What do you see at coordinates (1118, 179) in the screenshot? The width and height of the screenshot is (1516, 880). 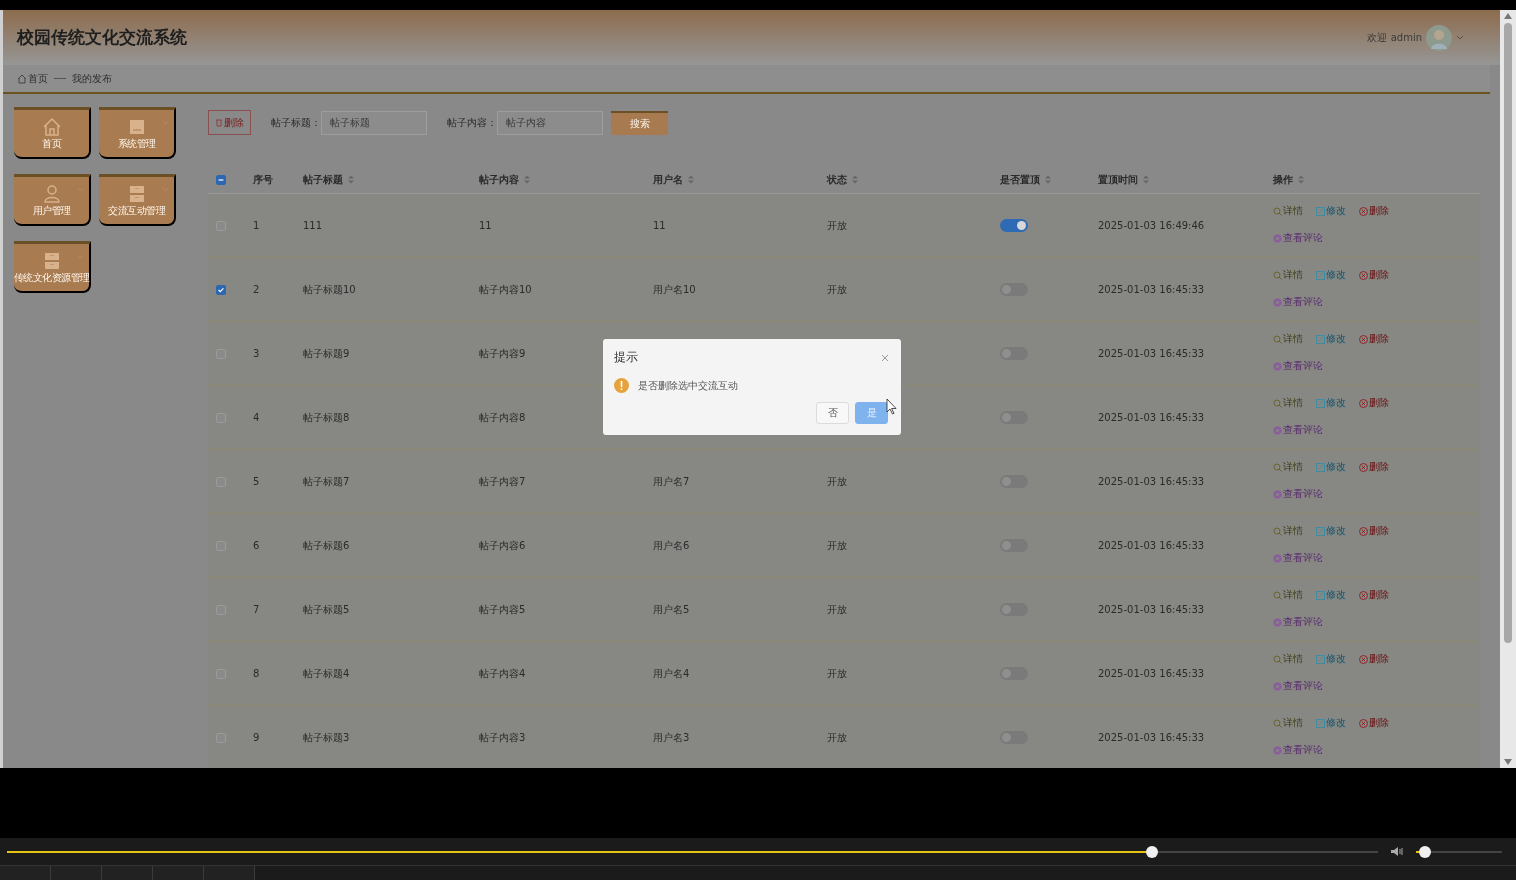 I see `column-header: 置顶时间` at bounding box center [1118, 179].